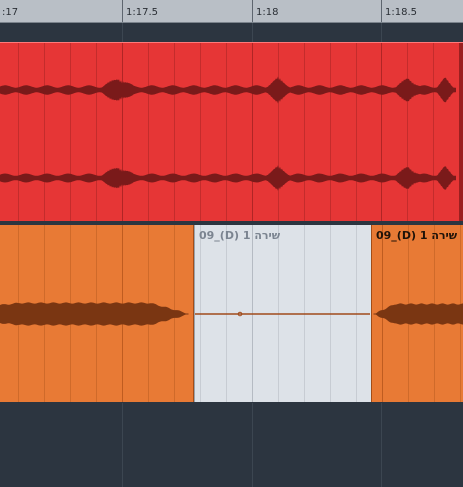 Image resolution: width=463 pixels, height=487 pixels. Describe the element at coordinates (267, 12) in the screenshot. I see `ruler-label: 1:18` at that location.